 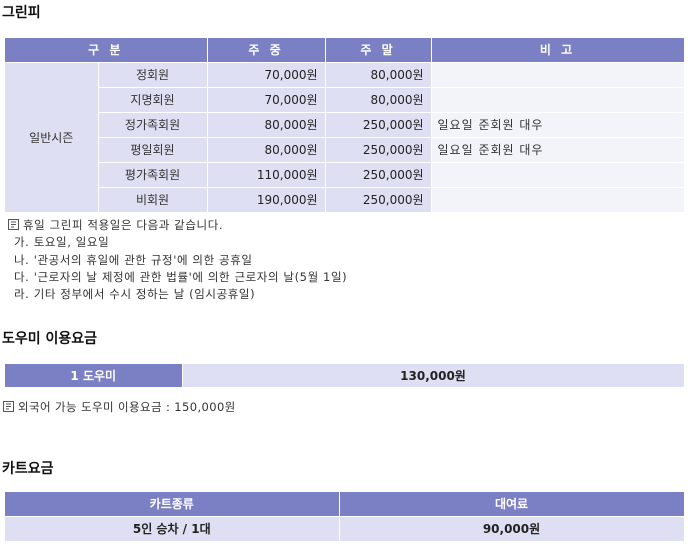 I want to click on cart-header-row: 카트종류 대여료, so click(x=345, y=504).